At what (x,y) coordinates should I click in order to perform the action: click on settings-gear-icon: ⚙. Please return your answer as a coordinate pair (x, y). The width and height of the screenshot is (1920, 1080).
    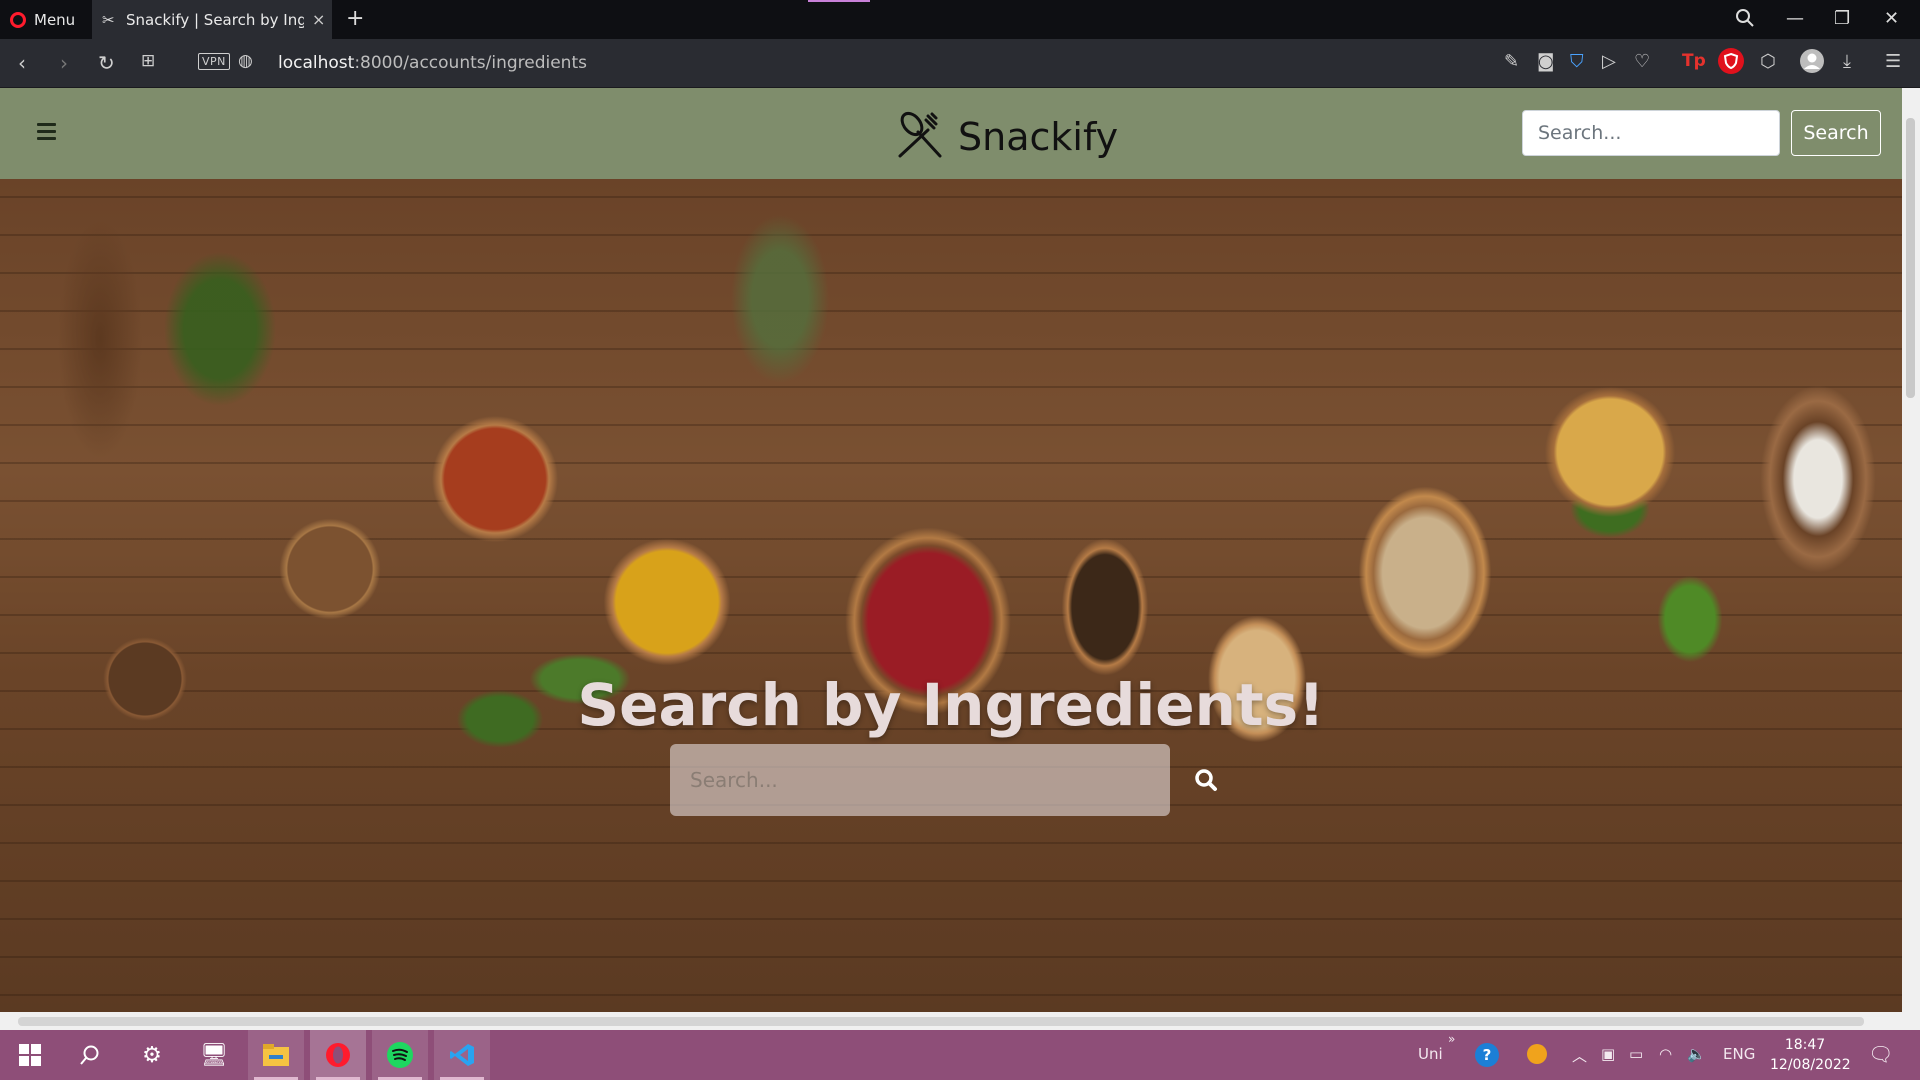
    Looking at the image, I should click on (152, 1055).